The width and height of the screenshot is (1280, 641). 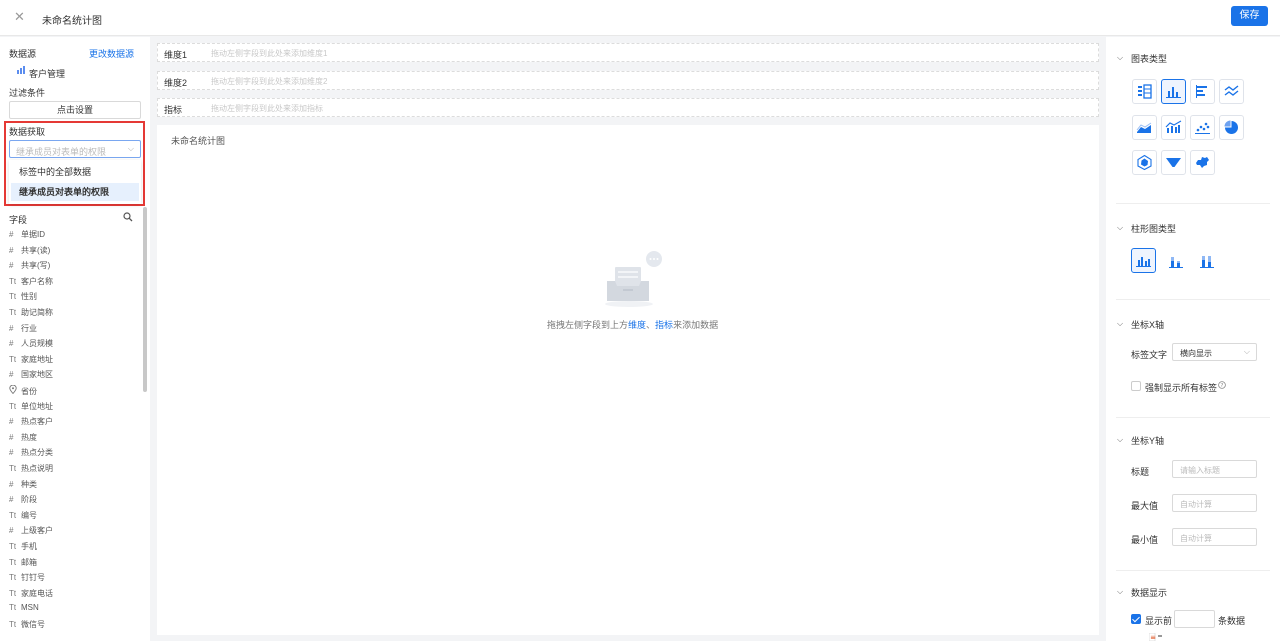 What do you see at coordinates (664, 325) in the screenshot?
I see `hint-metric-link: 指标` at bounding box center [664, 325].